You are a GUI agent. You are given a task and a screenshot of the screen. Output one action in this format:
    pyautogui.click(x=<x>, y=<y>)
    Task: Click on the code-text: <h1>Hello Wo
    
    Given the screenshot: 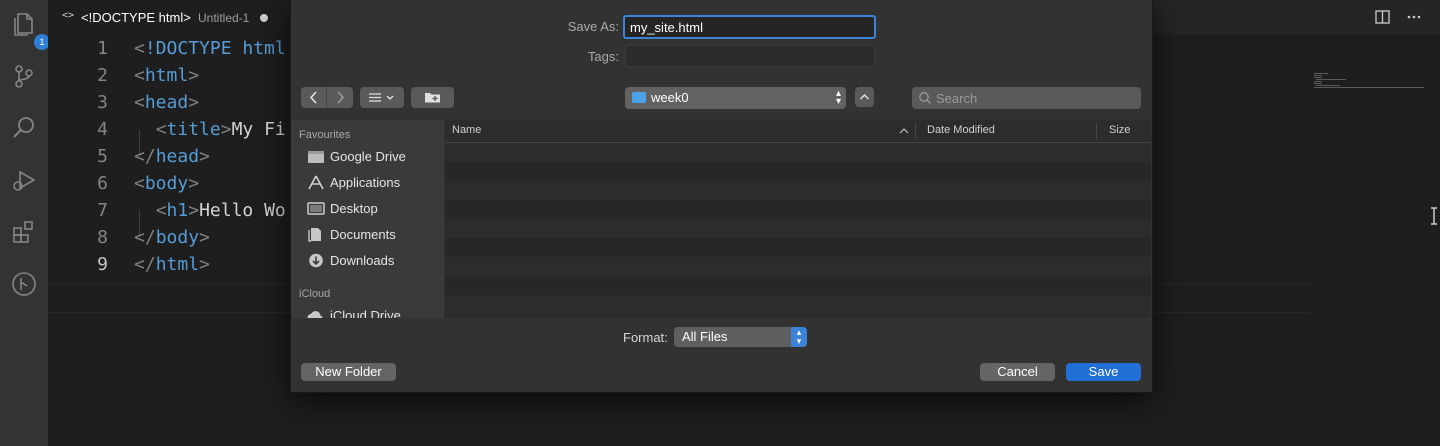 What is the action you would take?
    pyautogui.click(x=210, y=210)
    